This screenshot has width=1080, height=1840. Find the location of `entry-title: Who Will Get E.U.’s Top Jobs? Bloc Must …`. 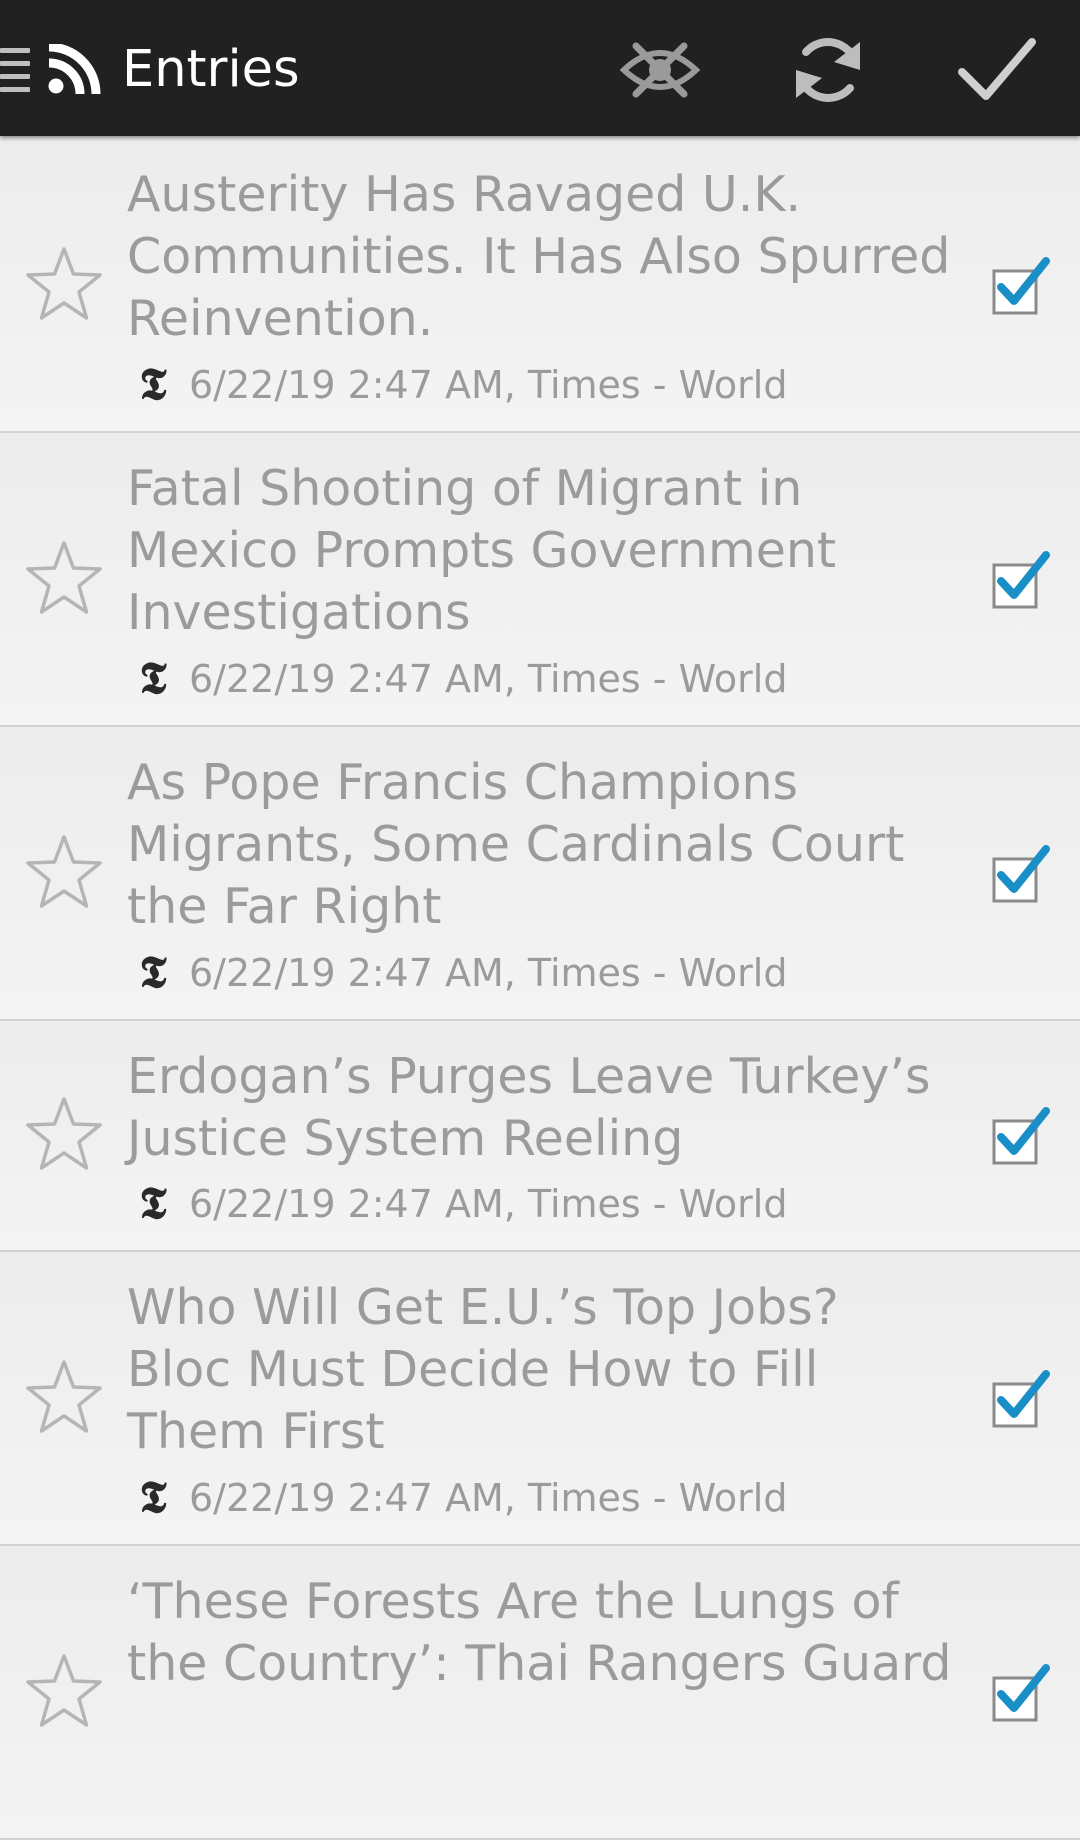

entry-title: Who Will Get E.U.’s Top Jobs? Bloc Must … is located at coordinates (483, 1369).